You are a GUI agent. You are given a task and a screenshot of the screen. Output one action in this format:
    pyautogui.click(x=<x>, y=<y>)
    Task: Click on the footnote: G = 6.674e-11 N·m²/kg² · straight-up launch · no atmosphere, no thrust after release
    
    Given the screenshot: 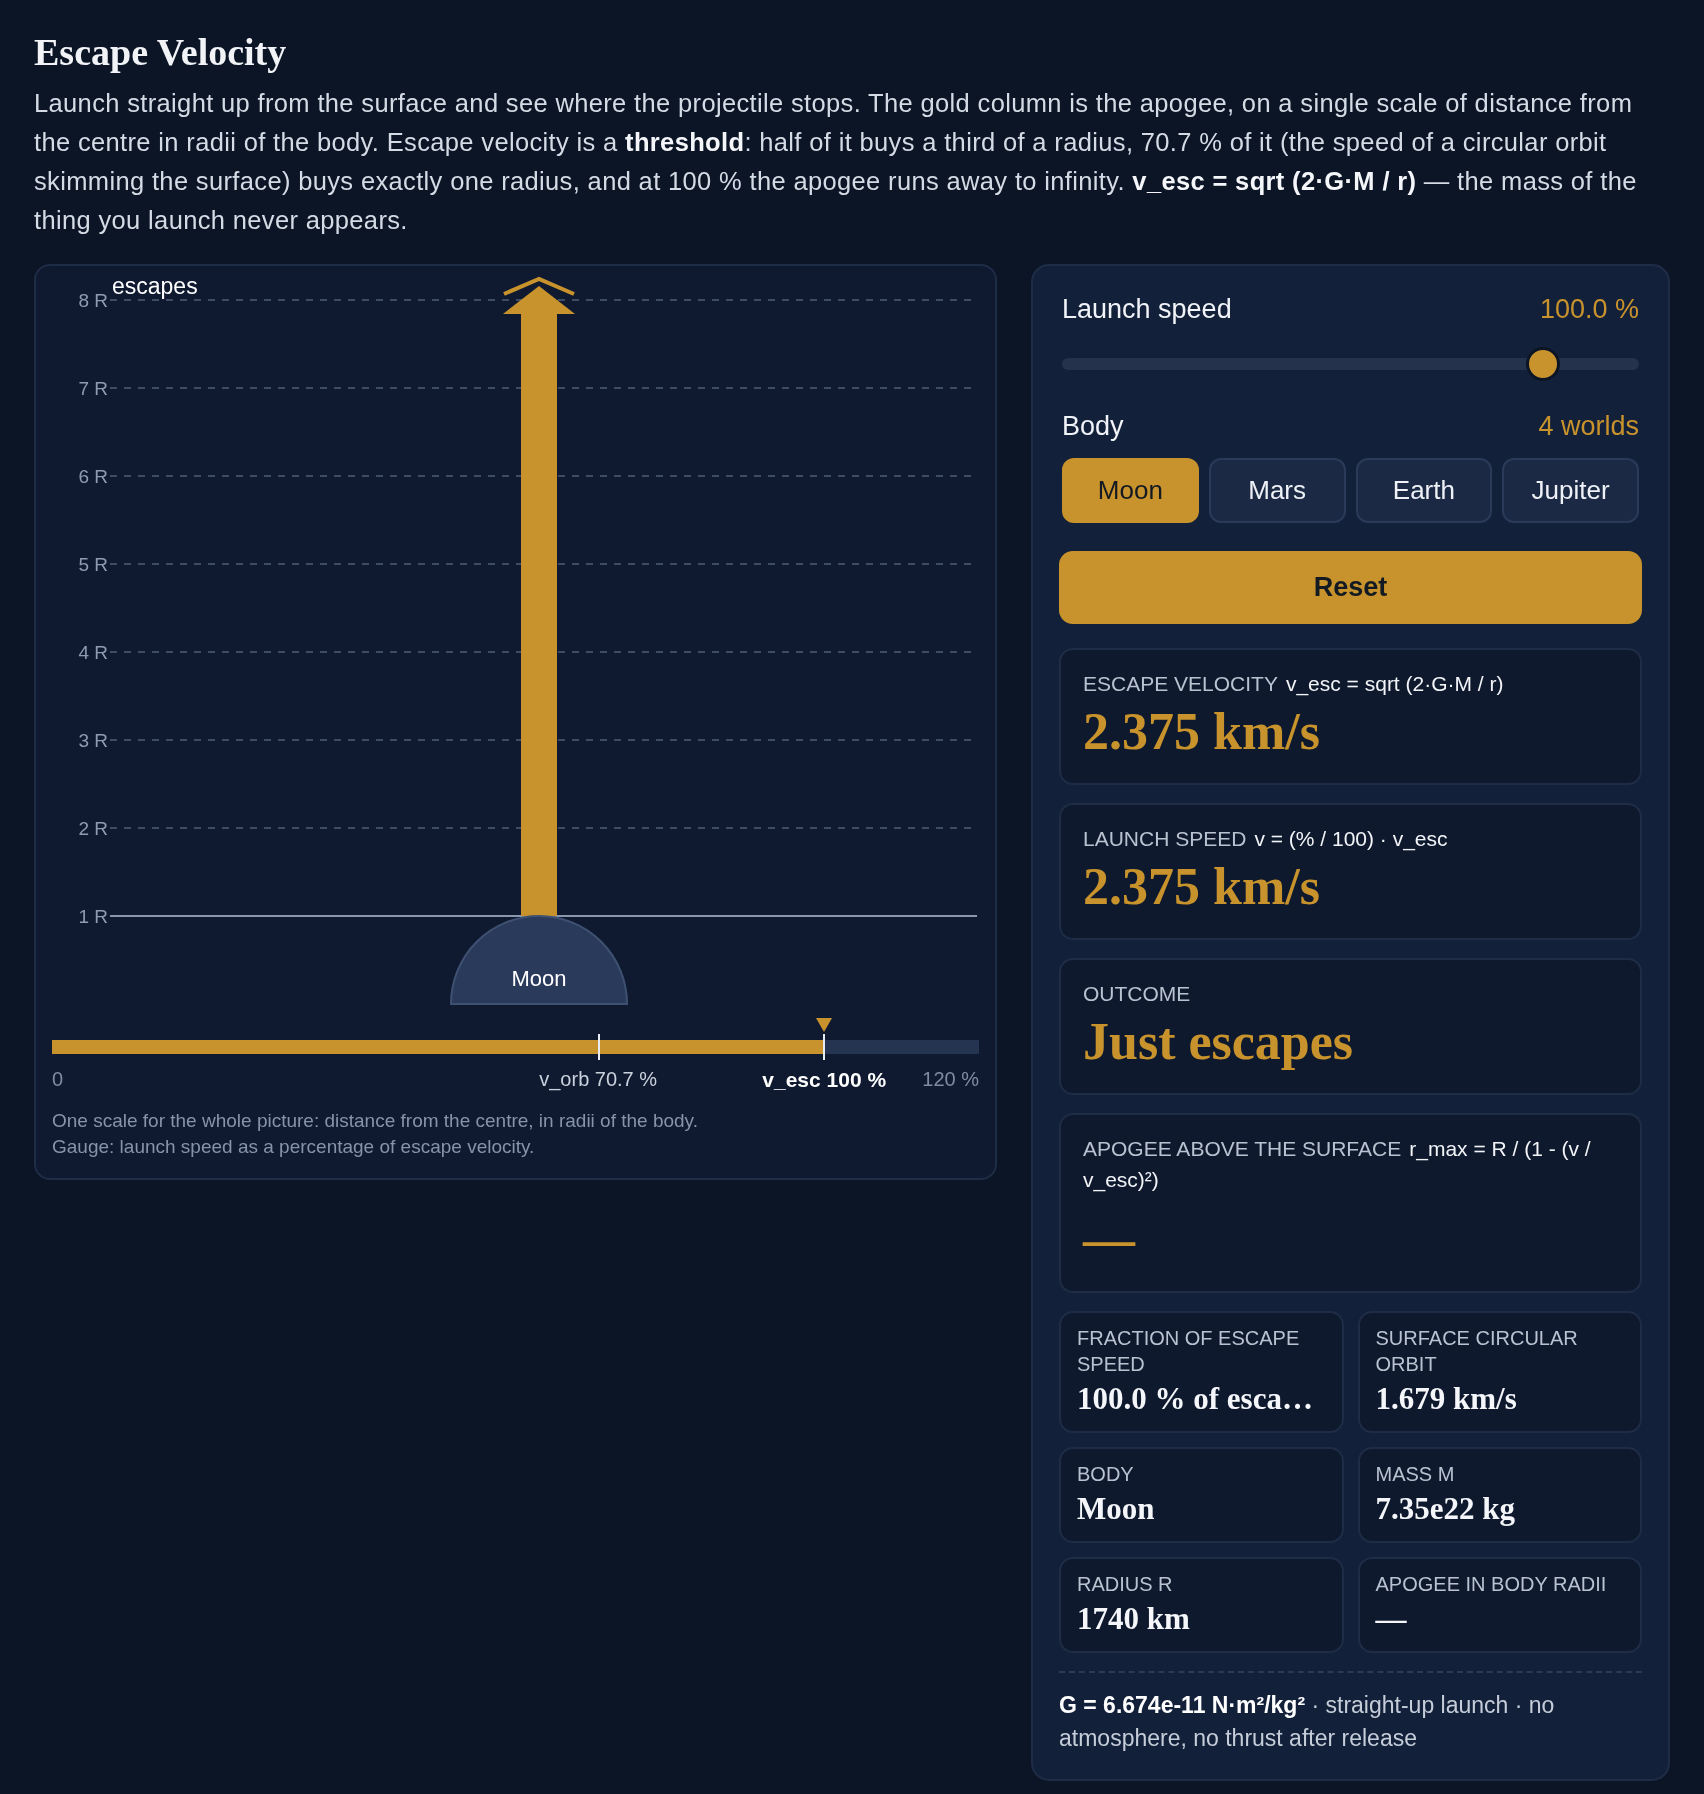 What is the action you would take?
    pyautogui.click(x=1307, y=1722)
    